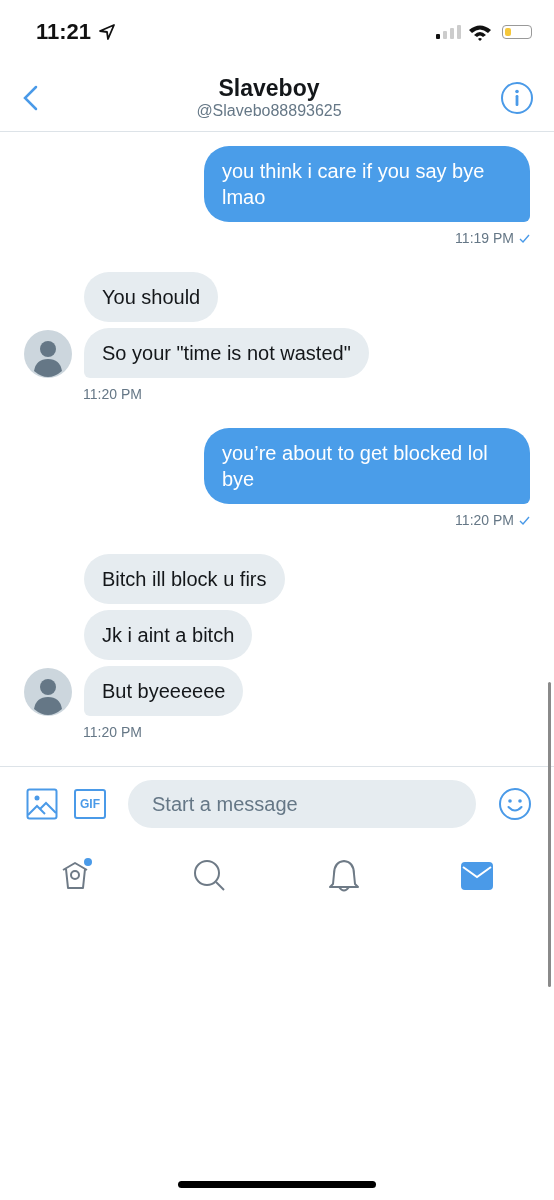  Describe the element at coordinates (168, 635) in the screenshot. I see `message-bubble: Jk i aint a bitch` at that location.